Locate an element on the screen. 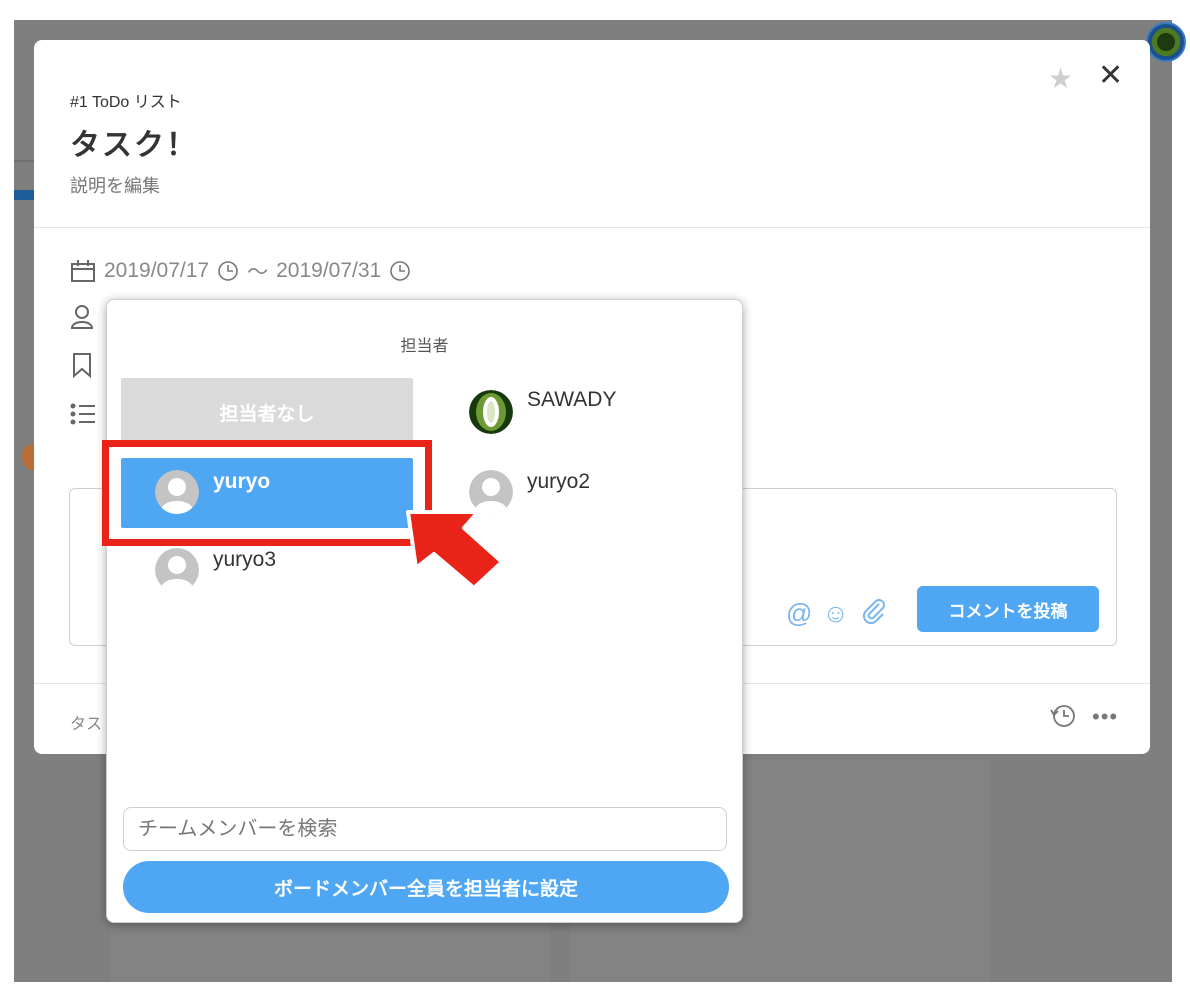 The height and width of the screenshot is (1002, 1190). star-icon: ★ is located at coordinates (1060, 78).